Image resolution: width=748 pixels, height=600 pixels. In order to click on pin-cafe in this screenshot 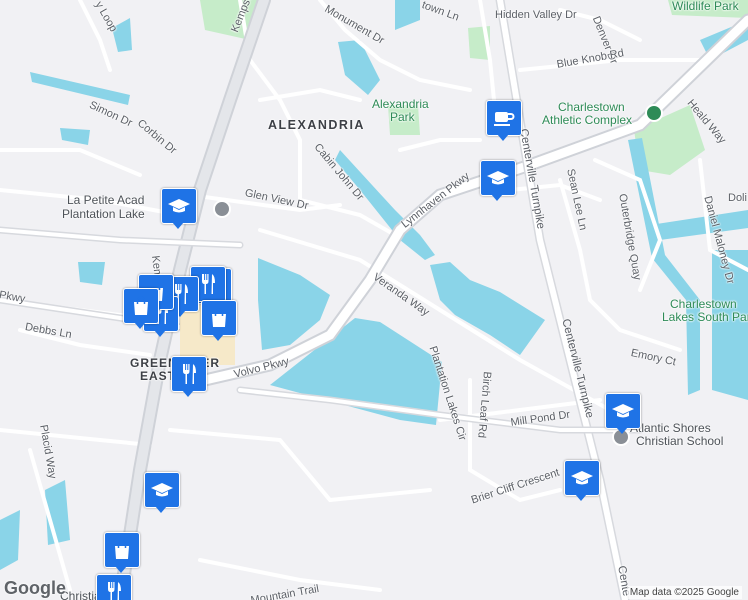, I will do `click(504, 120)`.